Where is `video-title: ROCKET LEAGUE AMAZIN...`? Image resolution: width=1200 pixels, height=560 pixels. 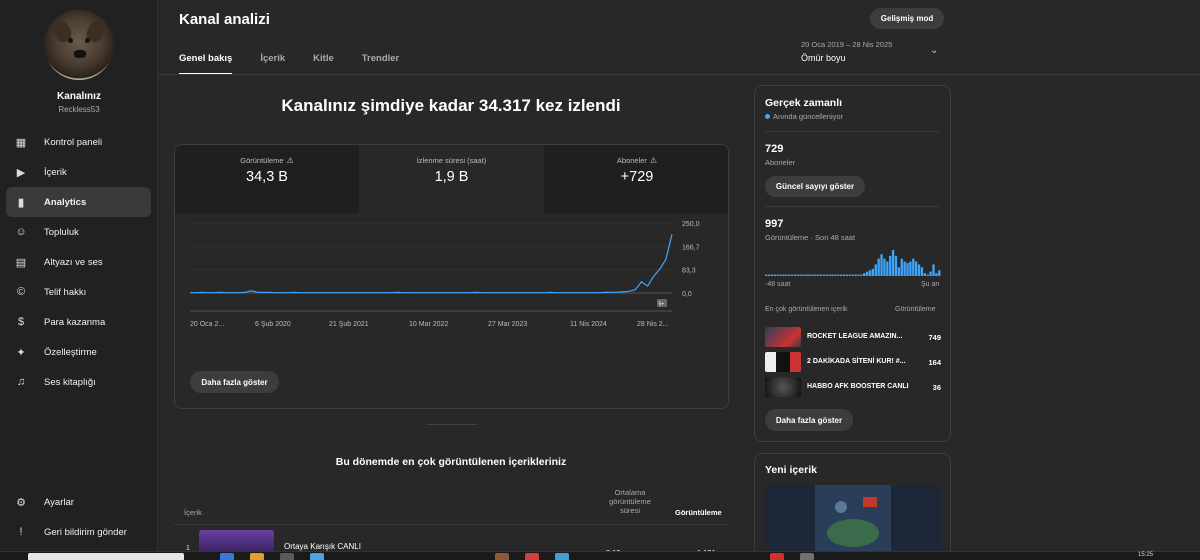
video-title: ROCKET LEAGUE AMAZIN... is located at coordinates (855, 336).